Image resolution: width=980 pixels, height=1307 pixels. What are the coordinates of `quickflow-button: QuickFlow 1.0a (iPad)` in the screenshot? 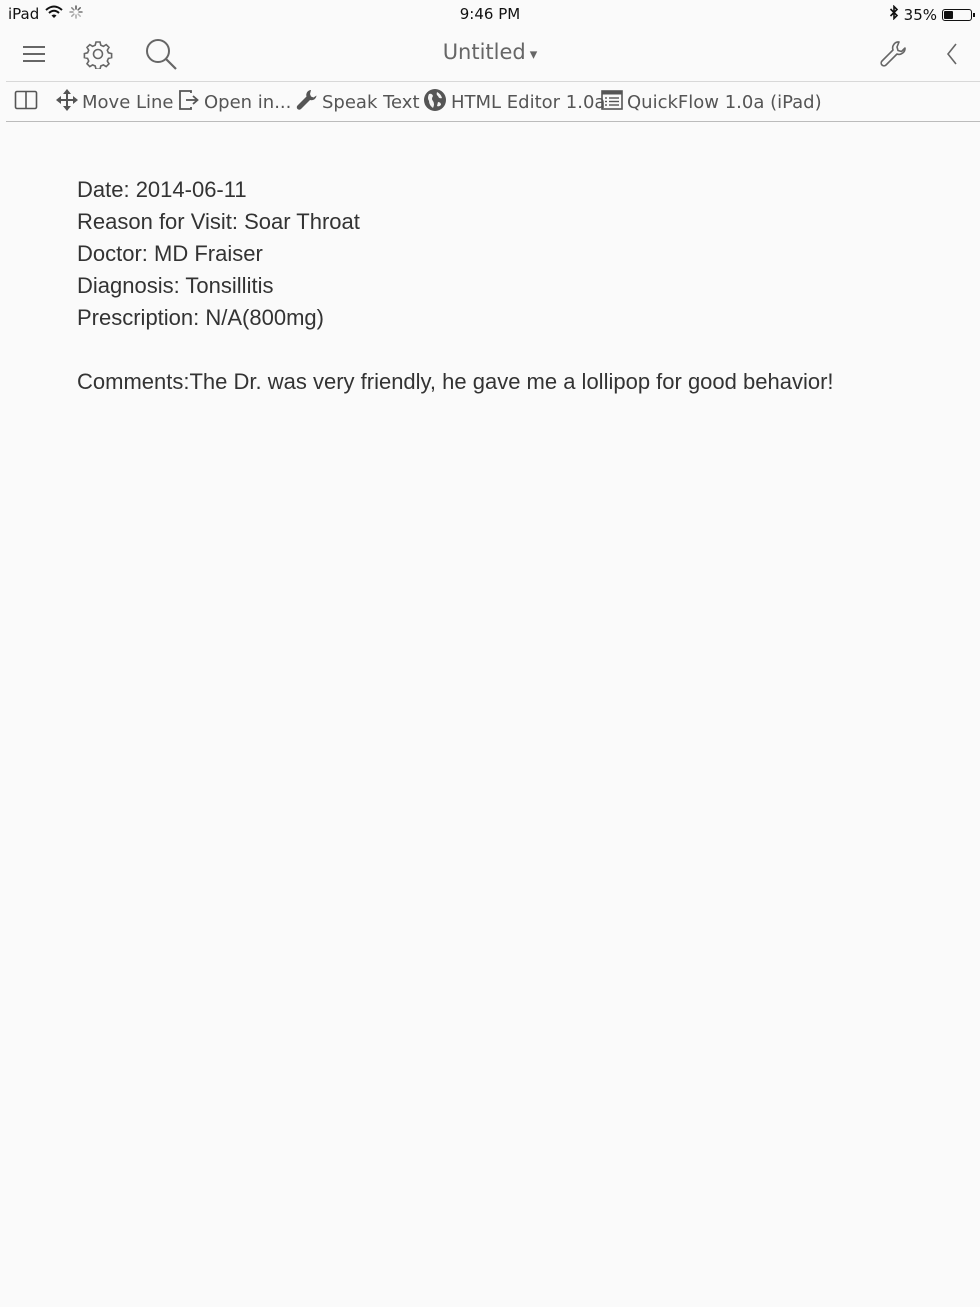 It's located at (711, 102).